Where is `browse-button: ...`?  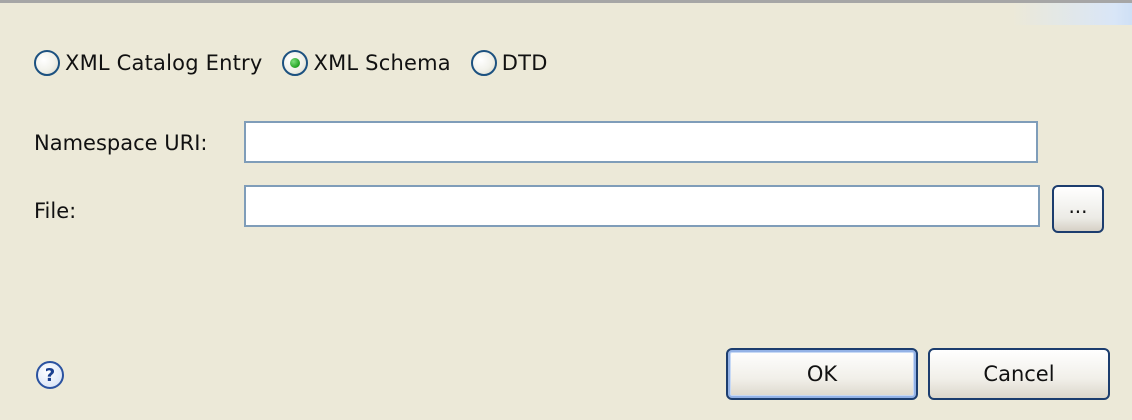
browse-button: ... is located at coordinates (1078, 209).